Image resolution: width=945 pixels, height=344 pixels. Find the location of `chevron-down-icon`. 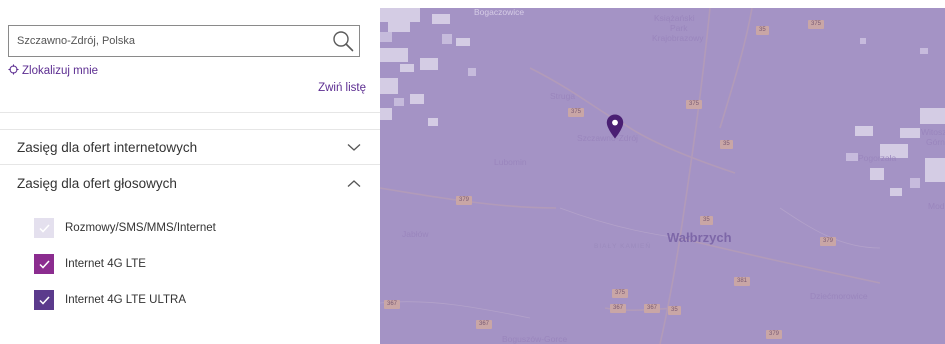

chevron-down-icon is located at coordinates (354, 147).